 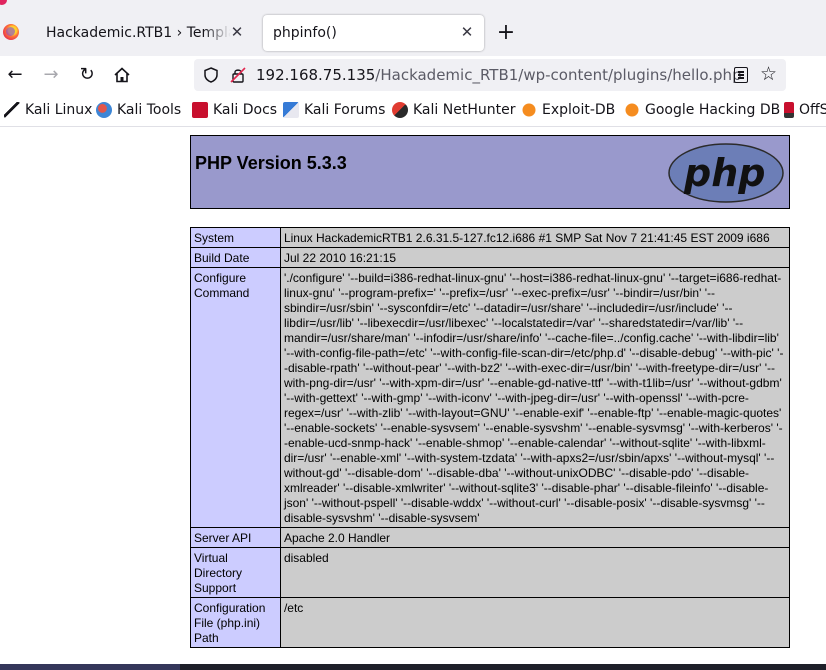 What do you see at coordinates (235, 237) in the screenshot?
I see `row-key: System` at bounding box center [235, 237].